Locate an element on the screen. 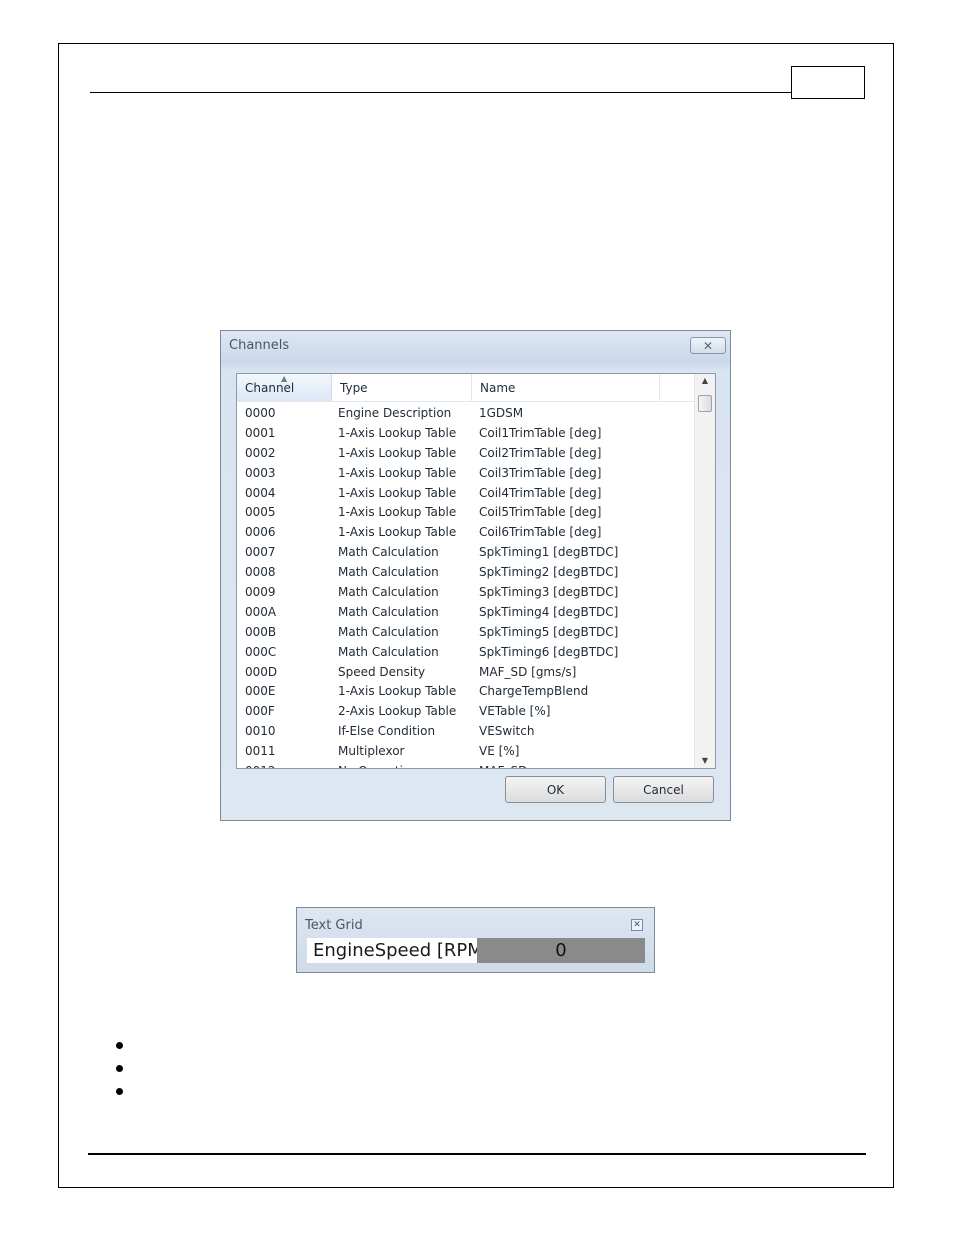 The height and width of the screenshot is (1235, 954). scroll-thumb is located at coordinates (705, 403).